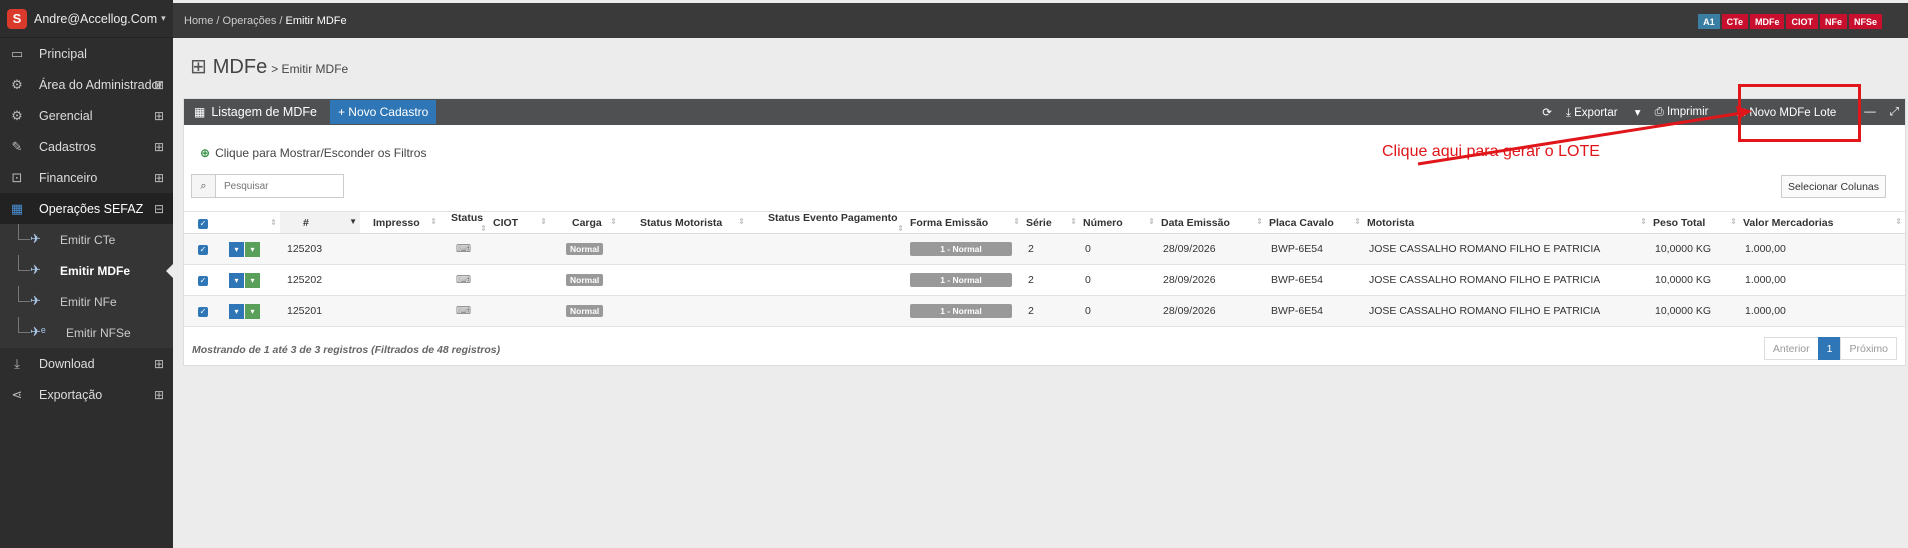 Image resolution: width=1908 pixels, height=548 pixels. Describe the element at coordinates (86, 270) in the screenshot. I see `sidebar-subitem-emitir-mdfe: ✈ Emitir MDFe` at that location.